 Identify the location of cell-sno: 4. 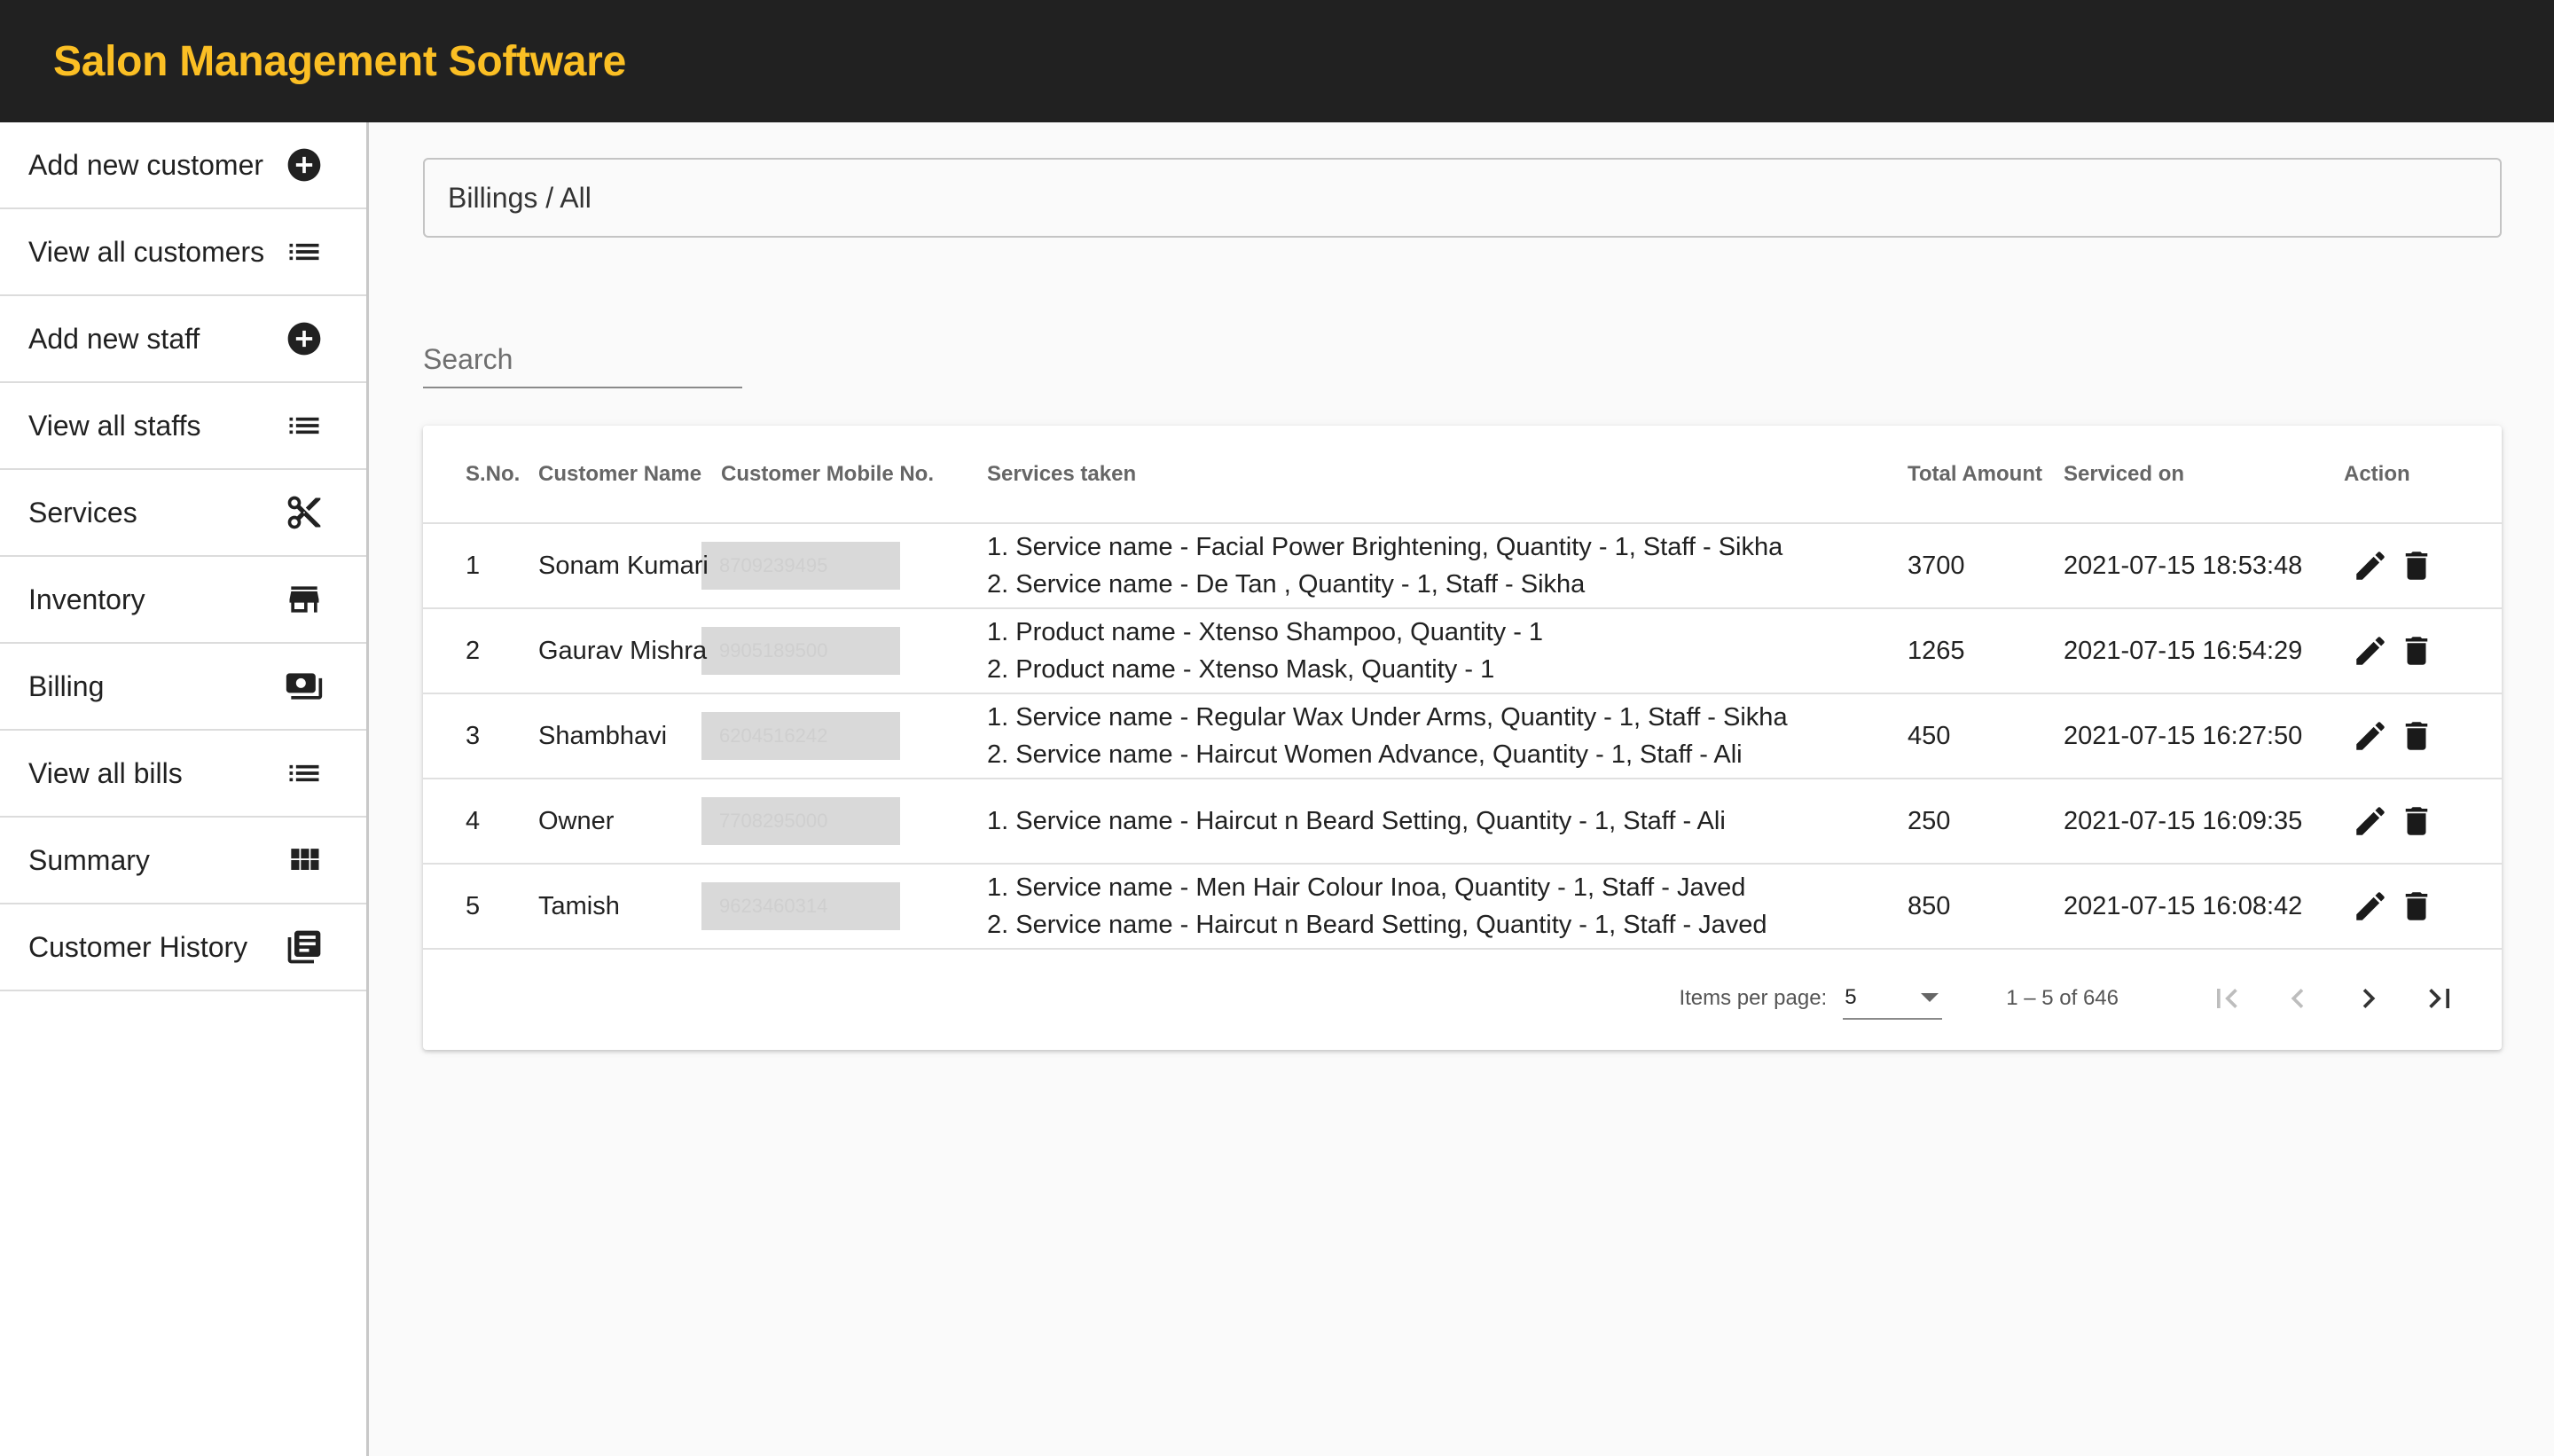
(473, 820).